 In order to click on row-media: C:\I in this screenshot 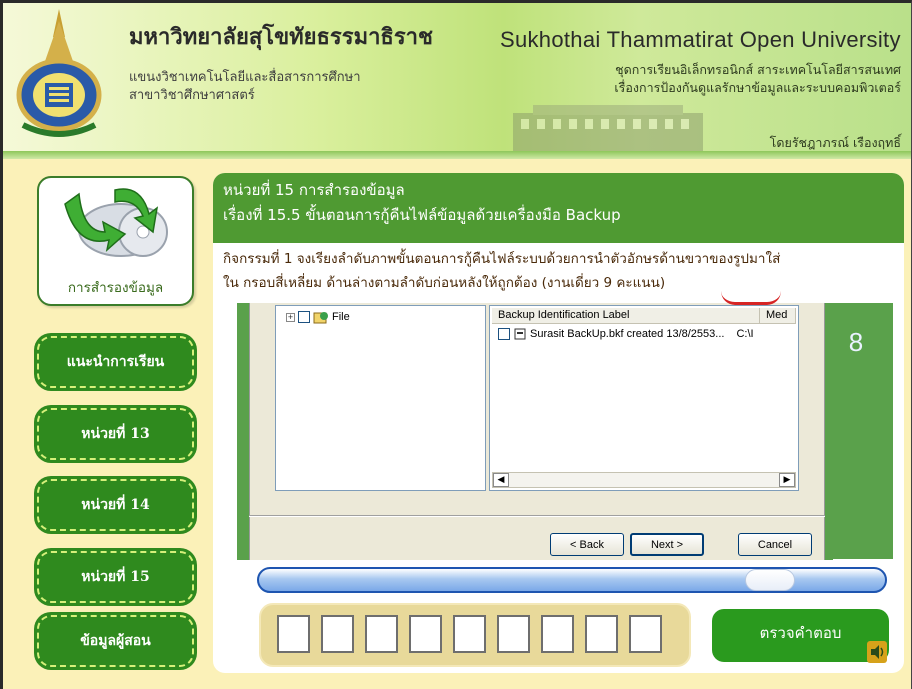, I will do `click(745, 334)`.